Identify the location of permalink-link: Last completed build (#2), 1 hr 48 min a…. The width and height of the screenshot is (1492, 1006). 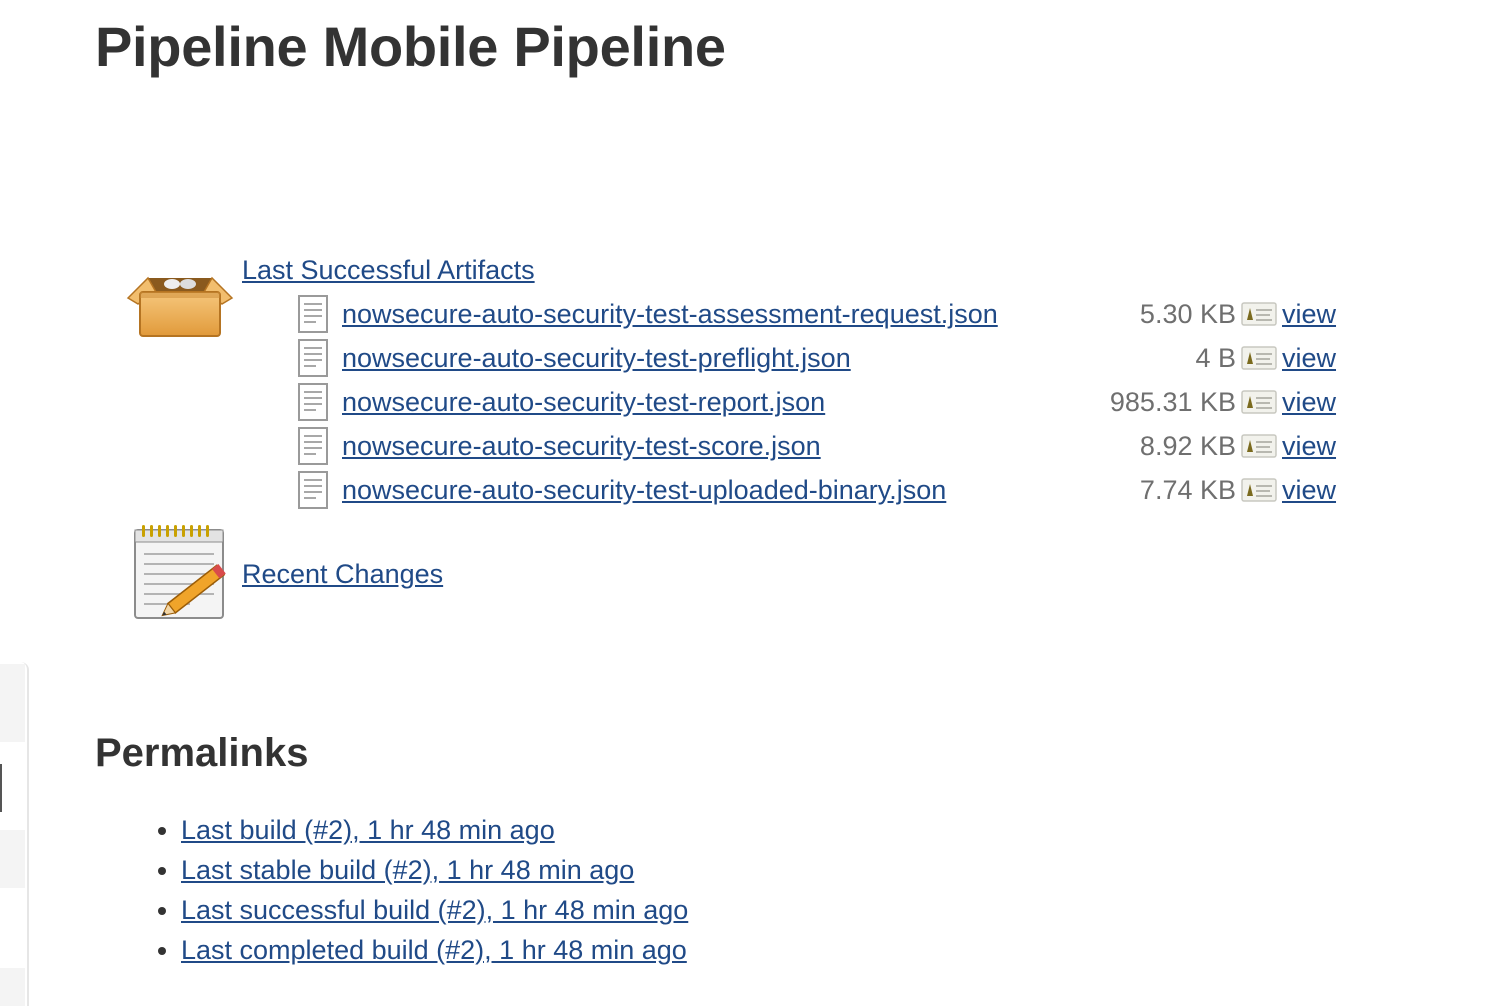
(434, 950).